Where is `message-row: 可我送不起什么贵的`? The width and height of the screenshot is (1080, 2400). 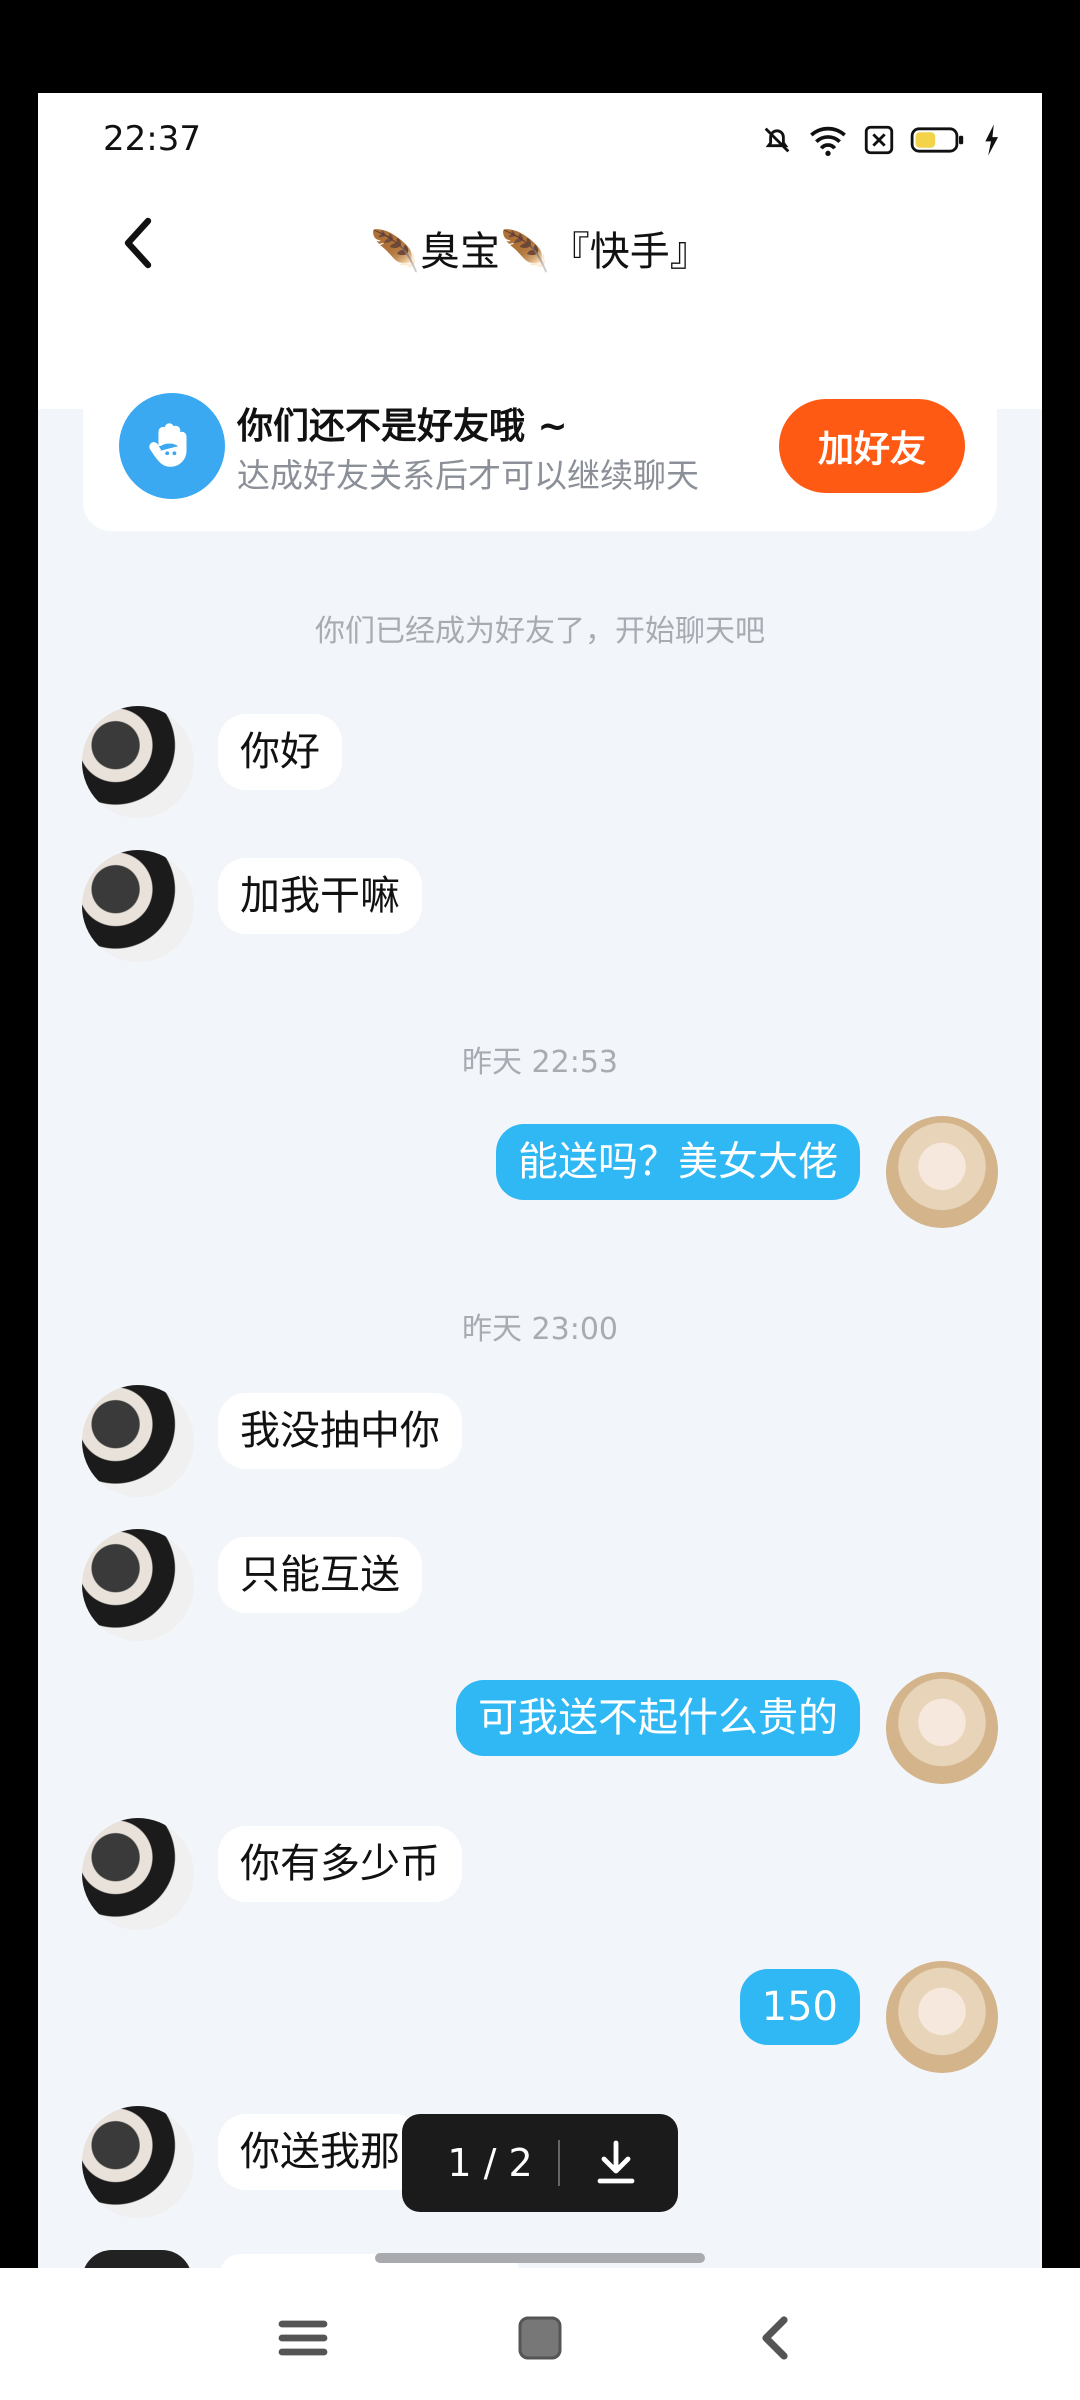
message-row: 可我送不起什么贵的 is located at coordinates (540, 1732).